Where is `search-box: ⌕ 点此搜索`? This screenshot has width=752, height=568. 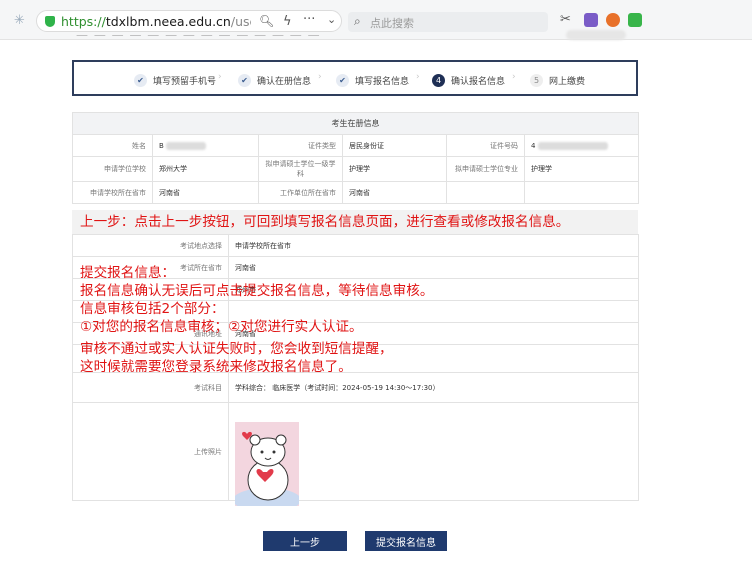
search-box: ⌕ 点此搜索 is located at coordinates (448, 22).